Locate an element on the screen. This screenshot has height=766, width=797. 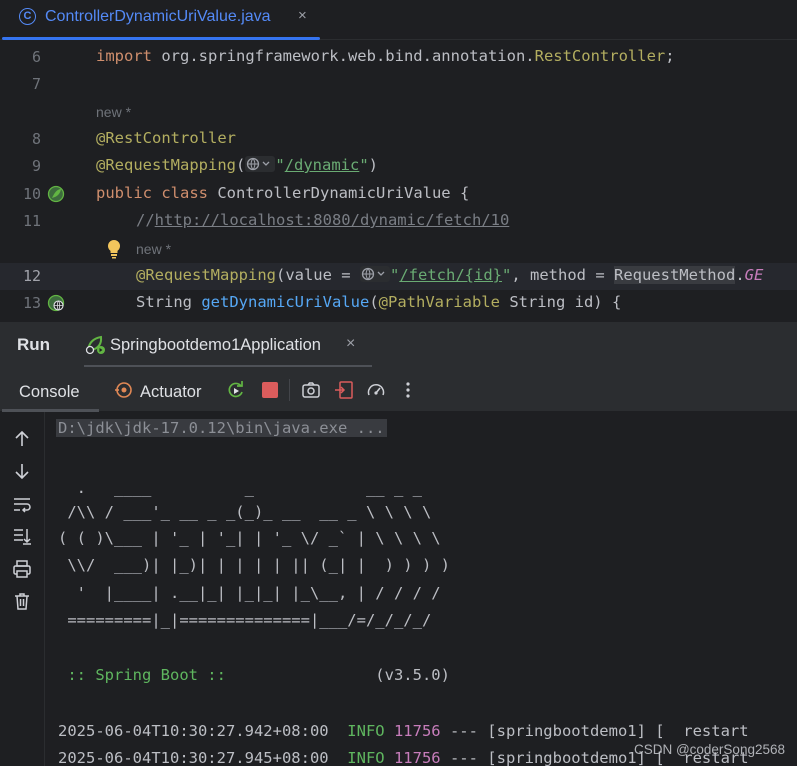
run-tool-window-header: Run Springbootdemo1Application × is located at coordinates (398, 344).